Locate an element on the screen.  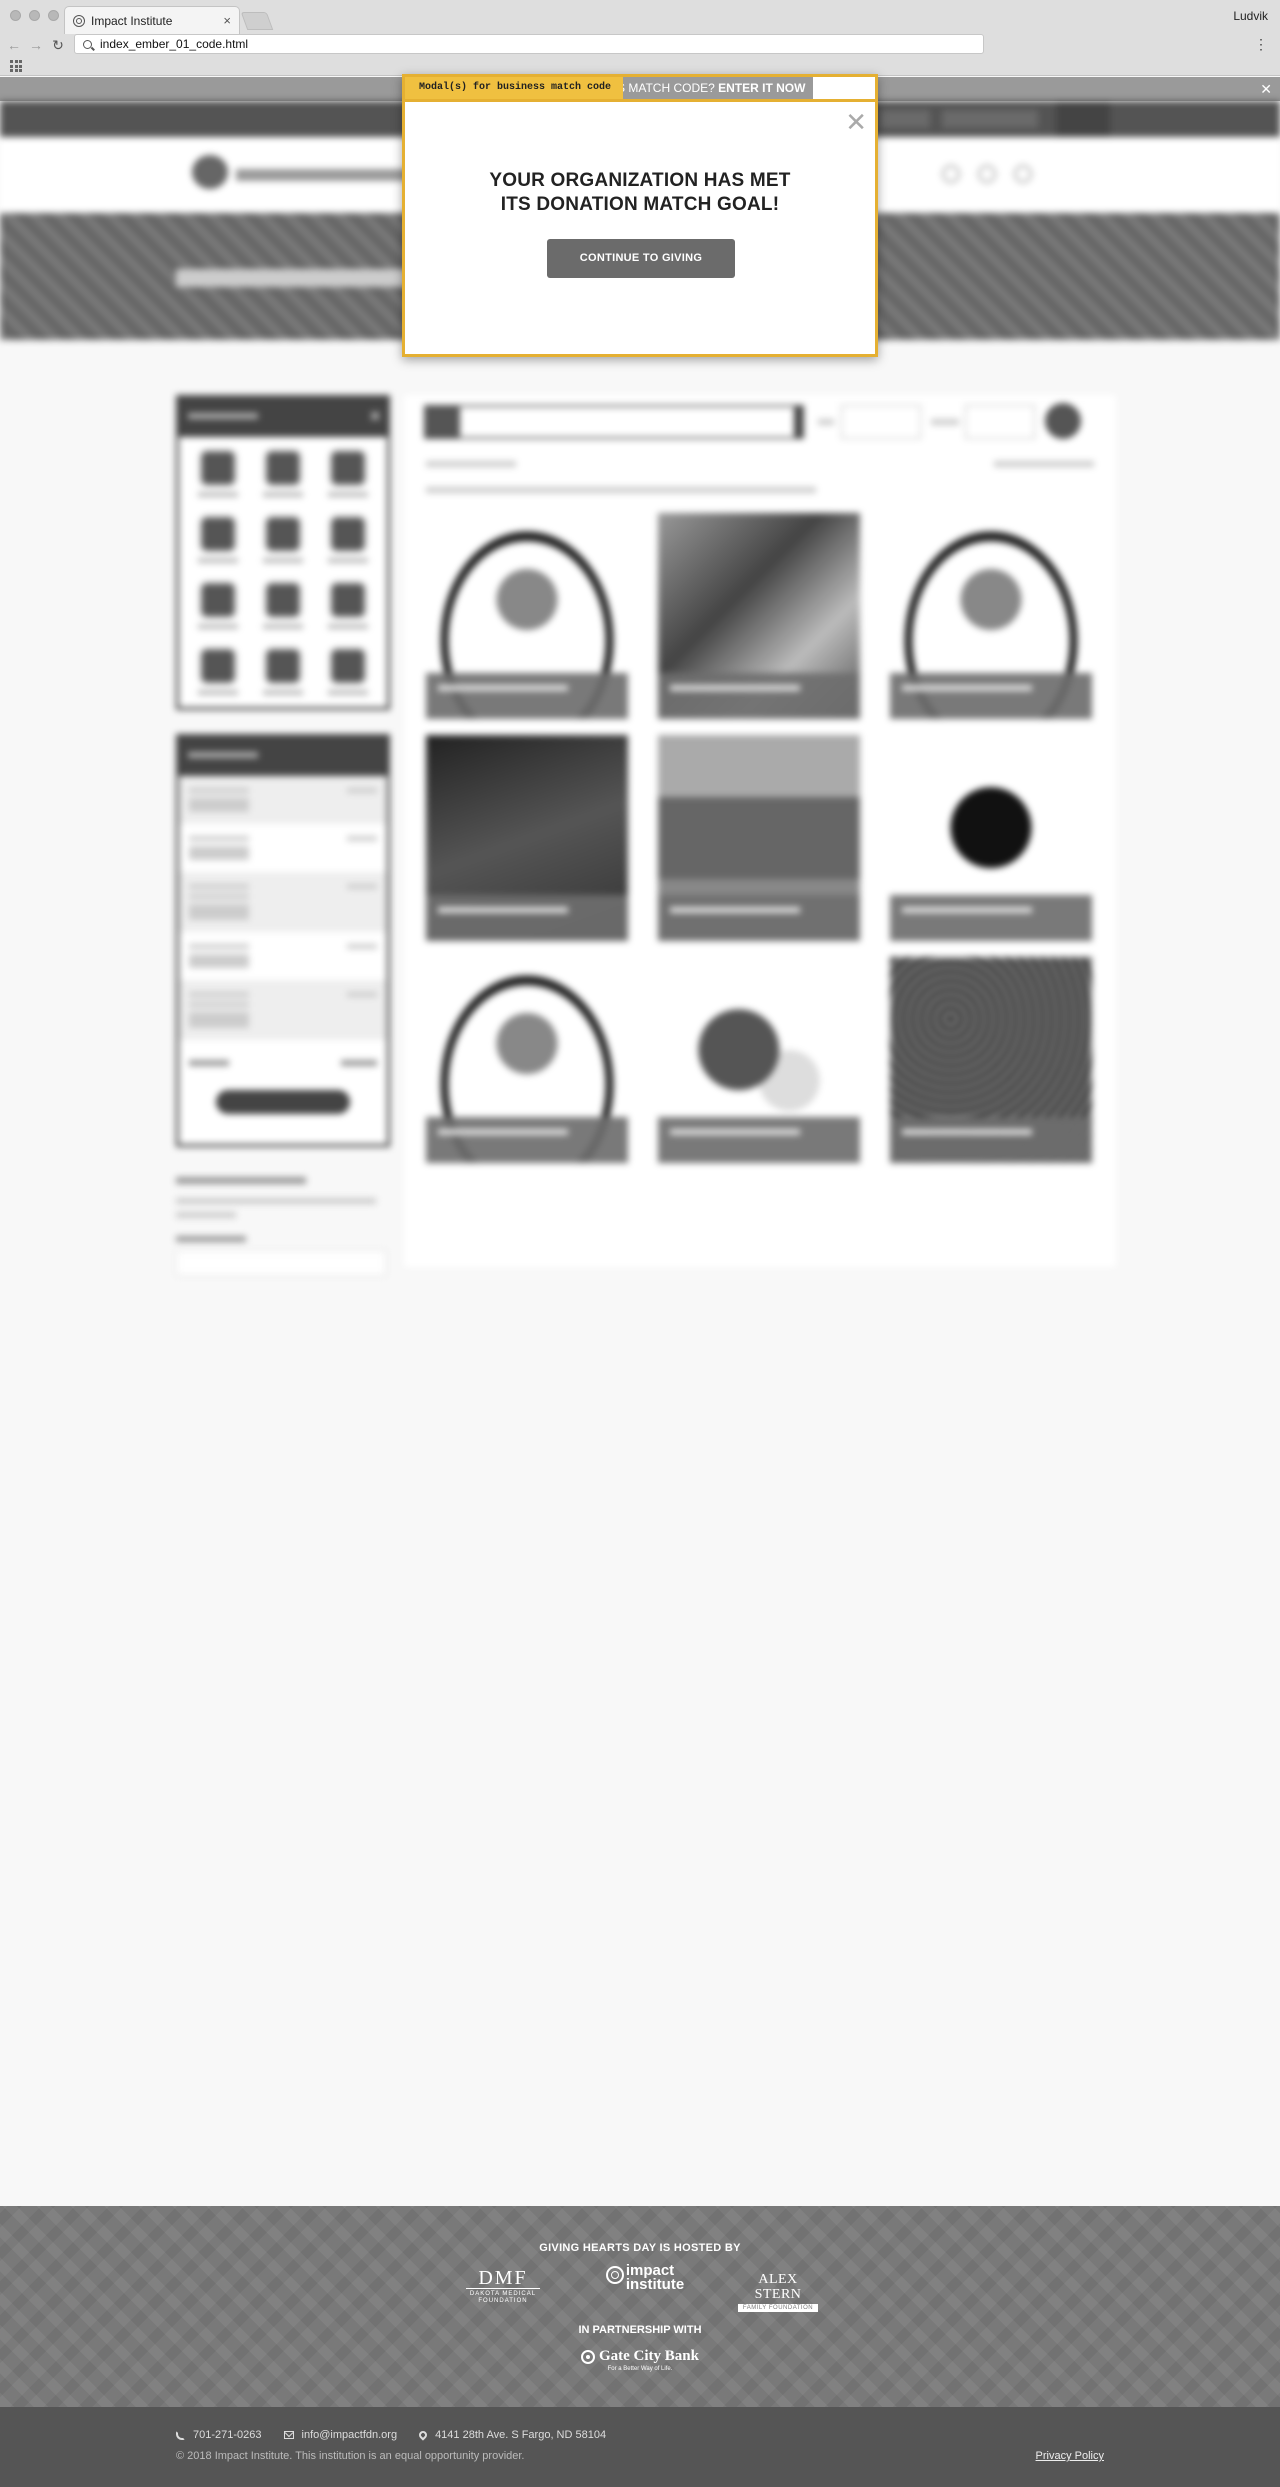
nav-bar: ← → ↻ index_ember_01_code.html ⋮ is located at coordinates (640, 45).